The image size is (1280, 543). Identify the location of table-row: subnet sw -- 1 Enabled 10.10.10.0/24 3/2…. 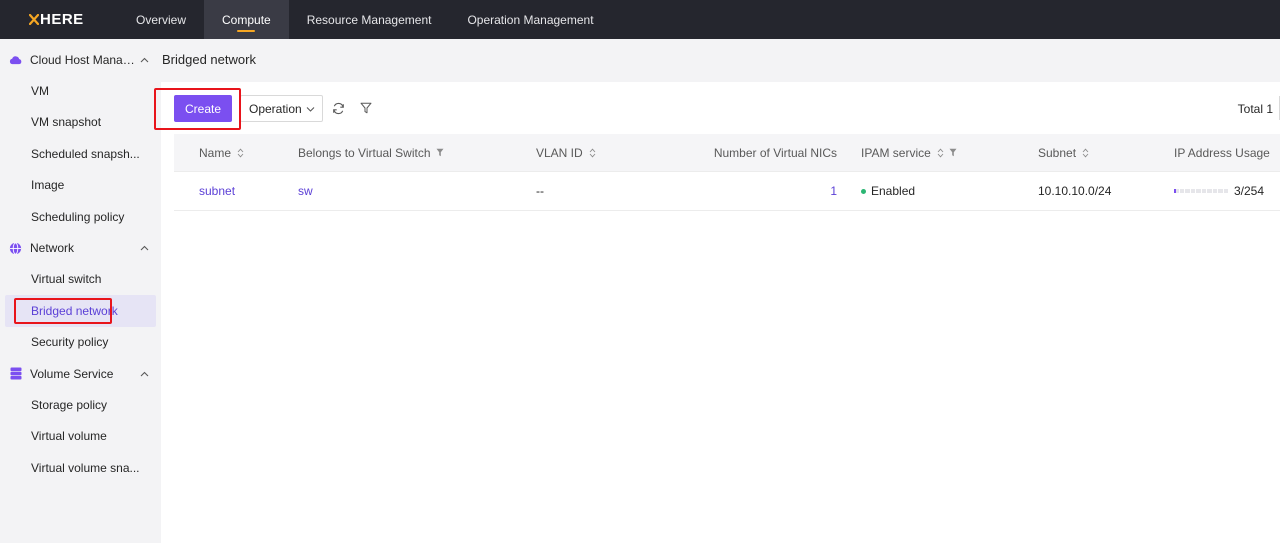
(727, 191).